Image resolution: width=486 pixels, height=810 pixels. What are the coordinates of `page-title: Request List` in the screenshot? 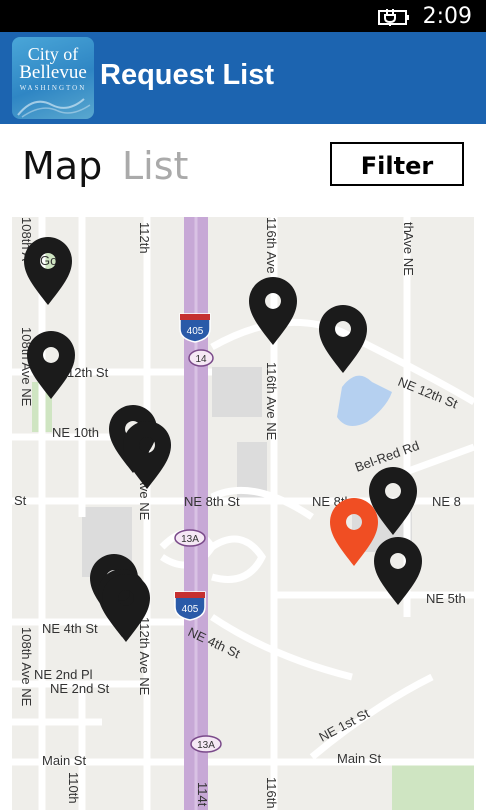 It's located at (187, 75).